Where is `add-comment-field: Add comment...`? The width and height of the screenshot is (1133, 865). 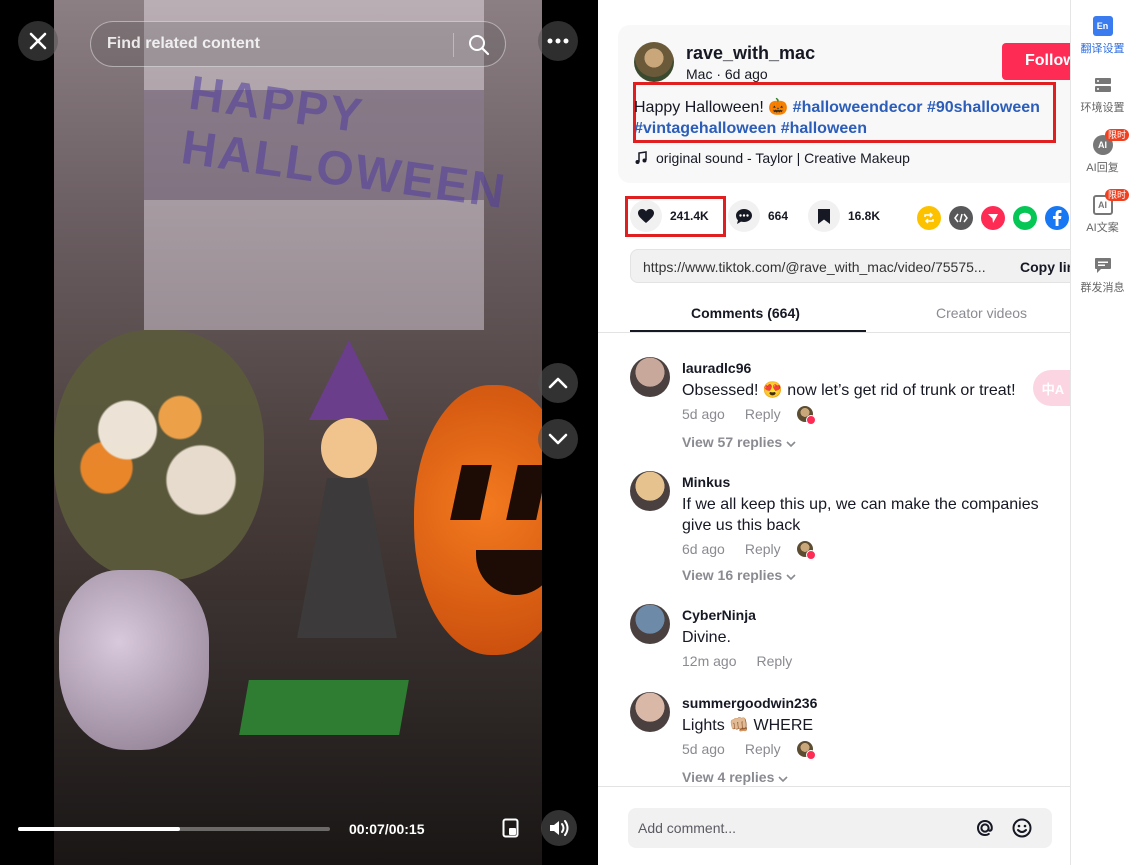 add-comment-field: Add comment... is located at coordinates (840, 828).